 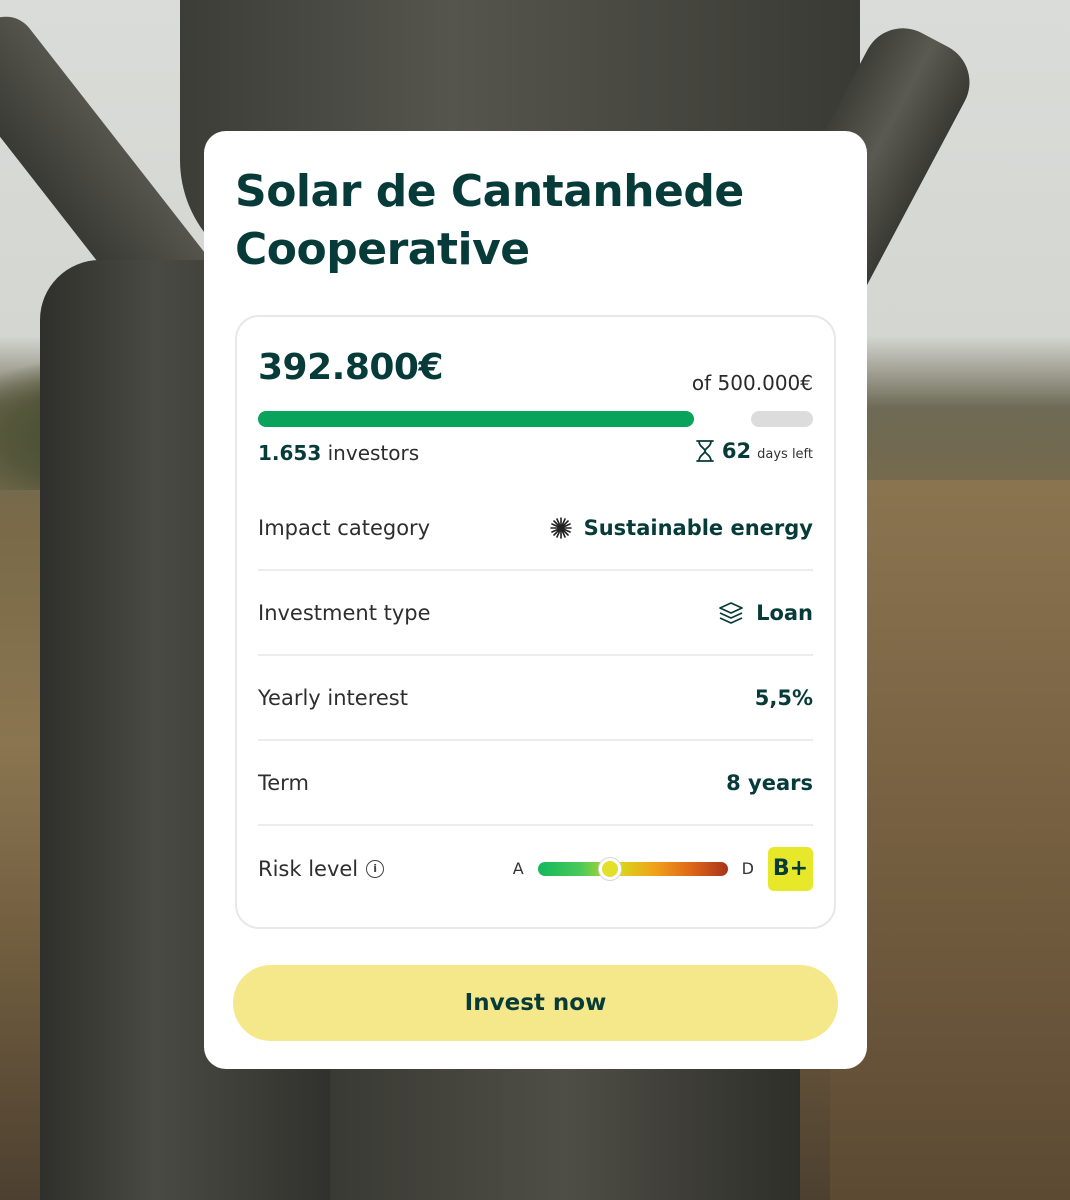 I want to click on investors-label: investors, so click(x=373, y=453).